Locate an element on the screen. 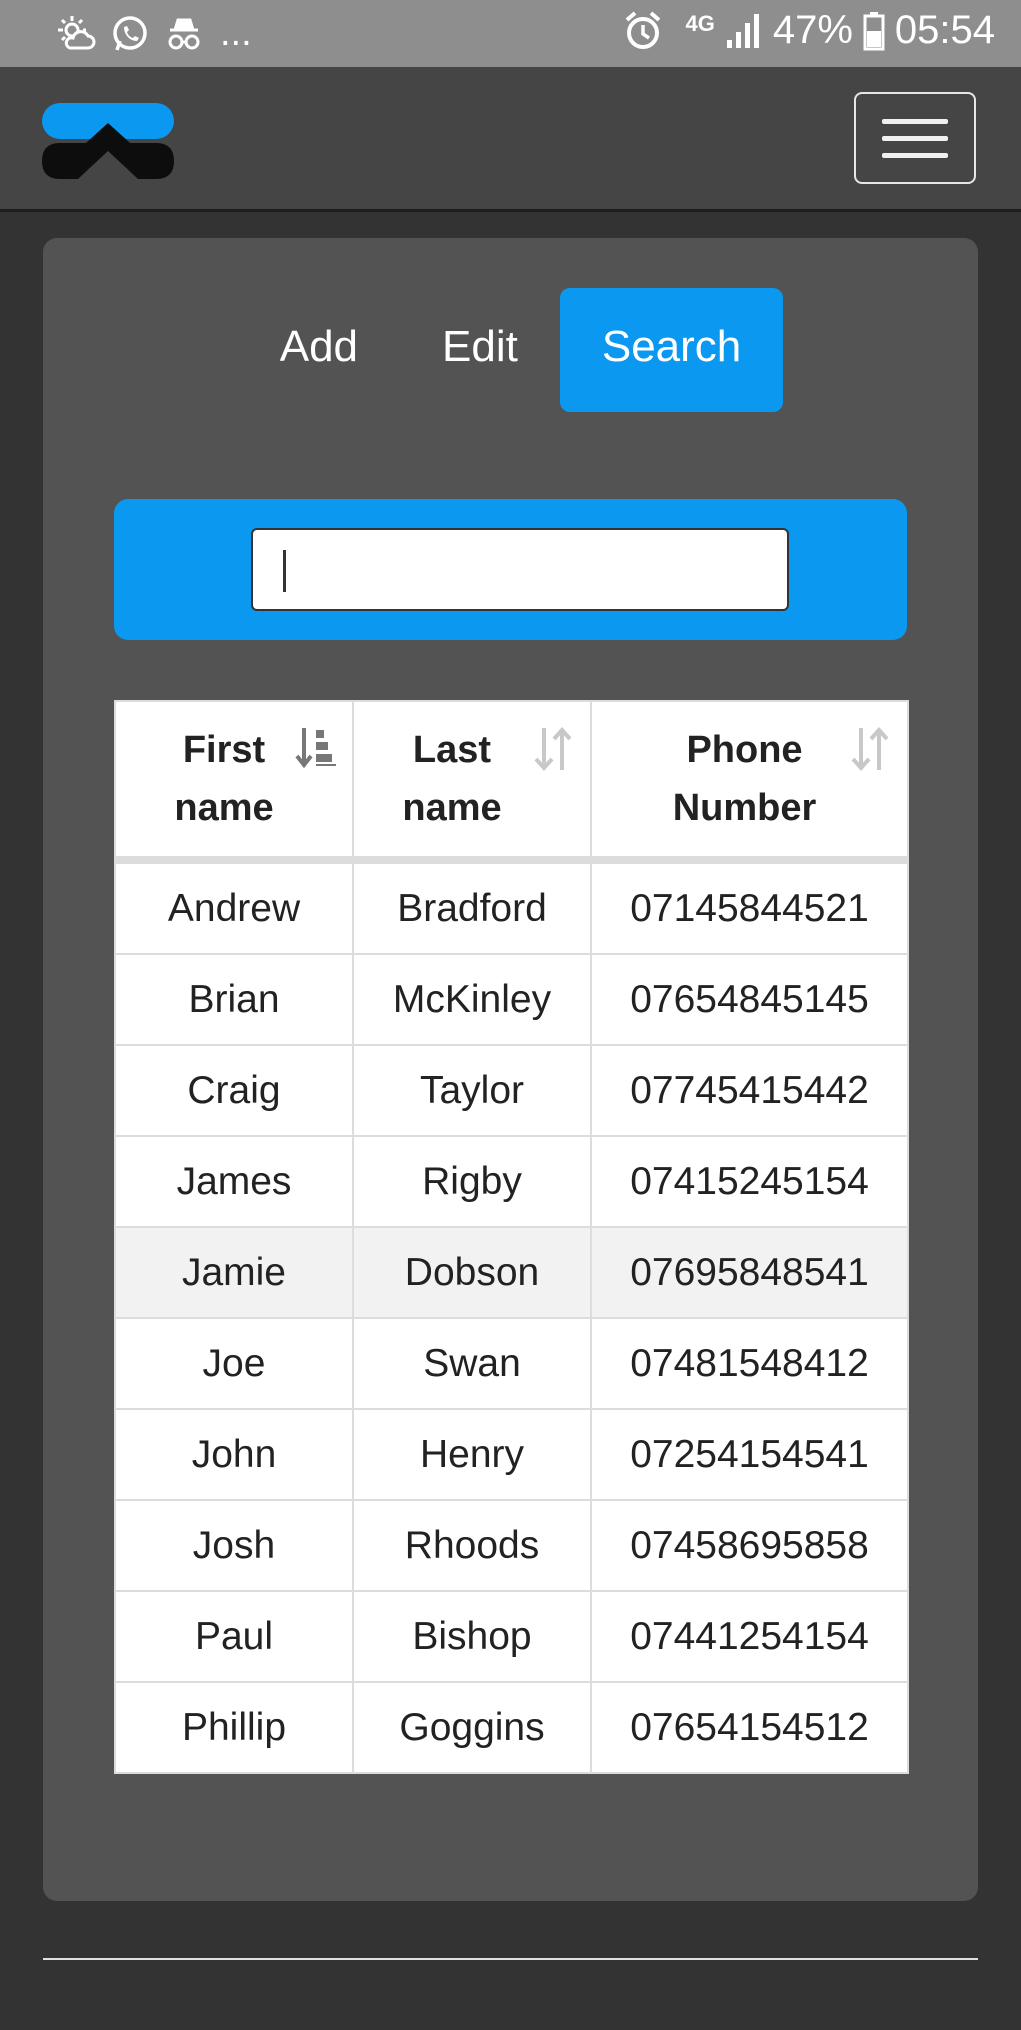  cell-phone-number: 07695848541 is located at coordinates (749, 1272).